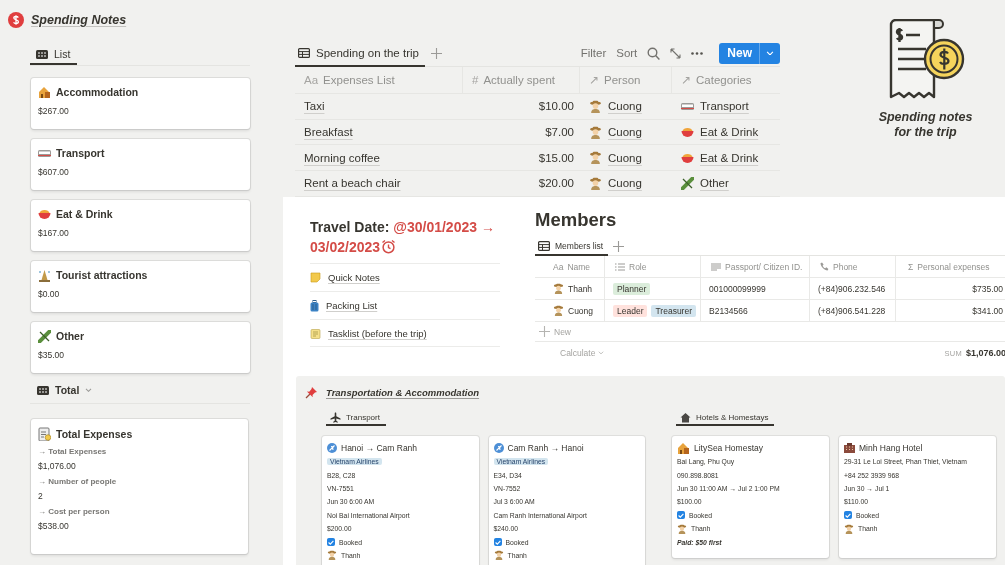 The height and width of the screenshot is (565, 1005). What do you see at coordinates (140, 225) in the screenshot?
I see `category-card: Eat & Drink $167.00` at bounding box center [140, 225].